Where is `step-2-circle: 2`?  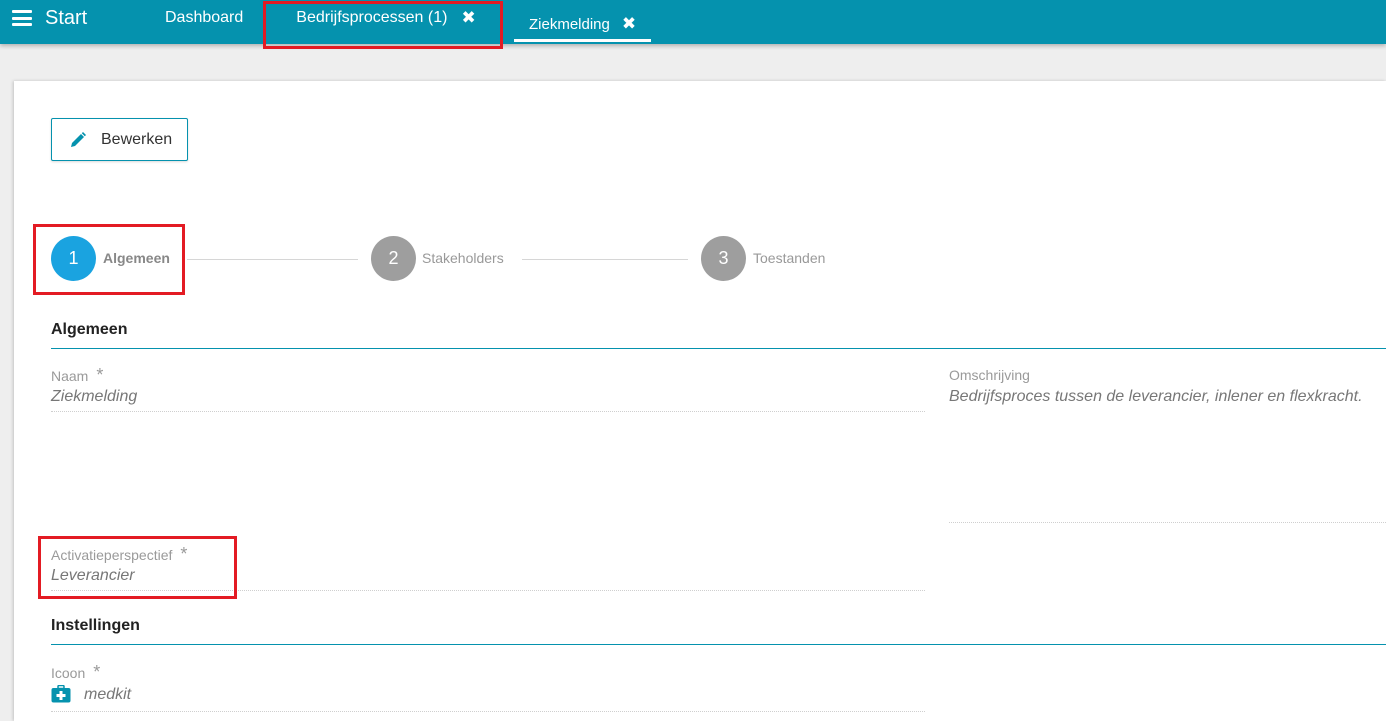 step-2-circle: 2 is located at coordinates (393, 258).